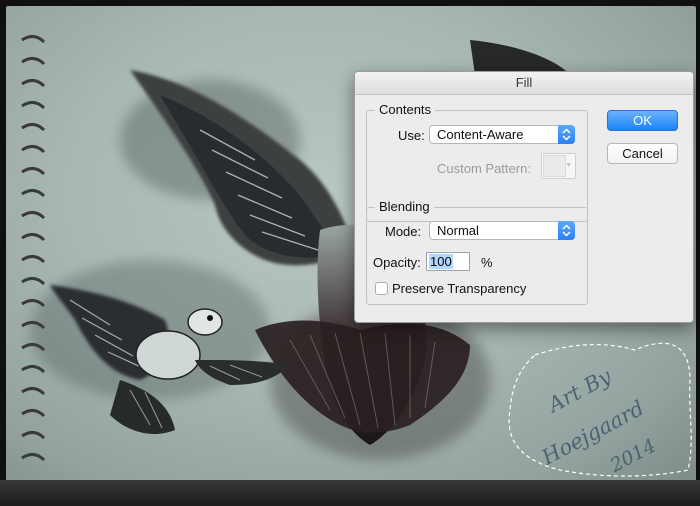 The image size is (700, 506). I want to click on background-floor, so click(350, 493).